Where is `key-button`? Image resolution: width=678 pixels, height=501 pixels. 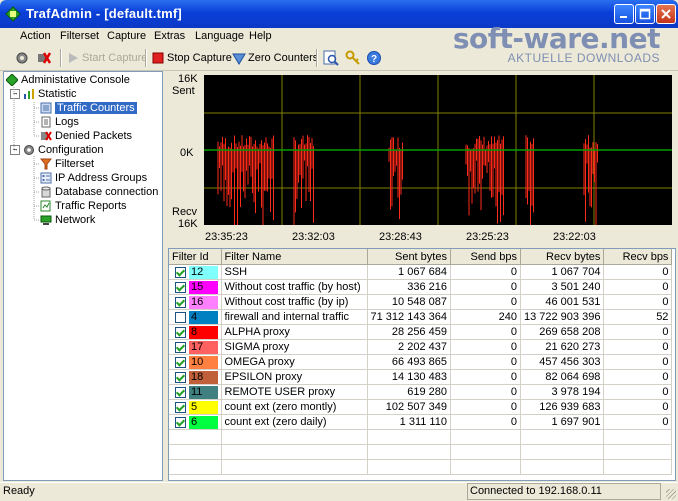
key-button is located at coordinates (353, 58).